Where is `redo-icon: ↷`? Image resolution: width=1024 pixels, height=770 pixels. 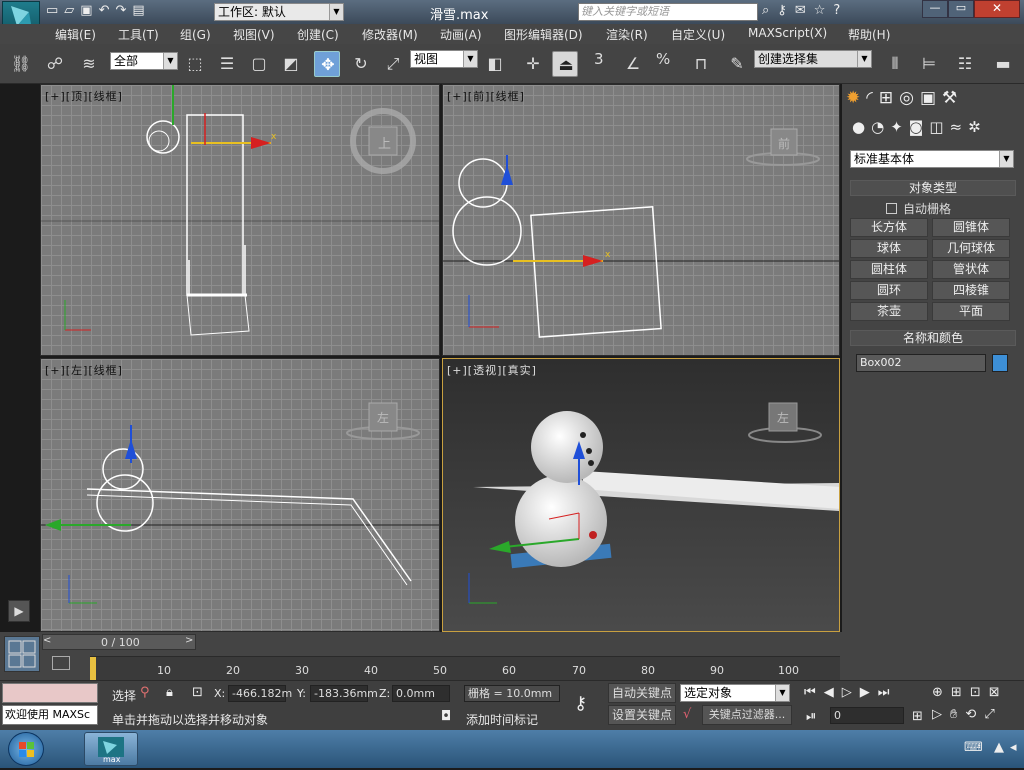
redo-icon: ↷ is located at coordinates (121, 10).